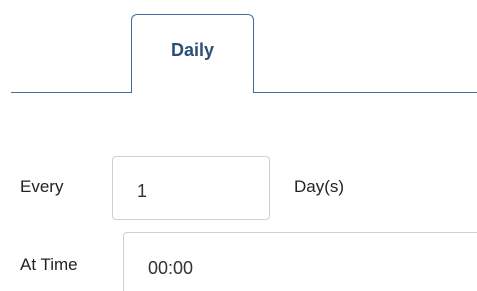  I want to click on every-label: Every, so click(42, 186).